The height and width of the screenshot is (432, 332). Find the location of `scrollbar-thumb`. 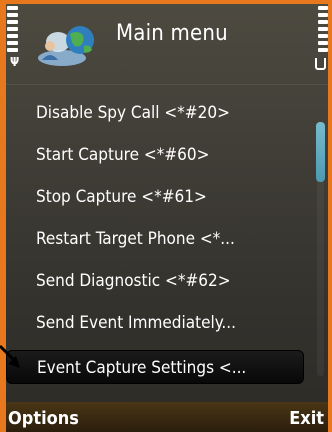

scrollbar-thumb is located at coordinates (320, 152).